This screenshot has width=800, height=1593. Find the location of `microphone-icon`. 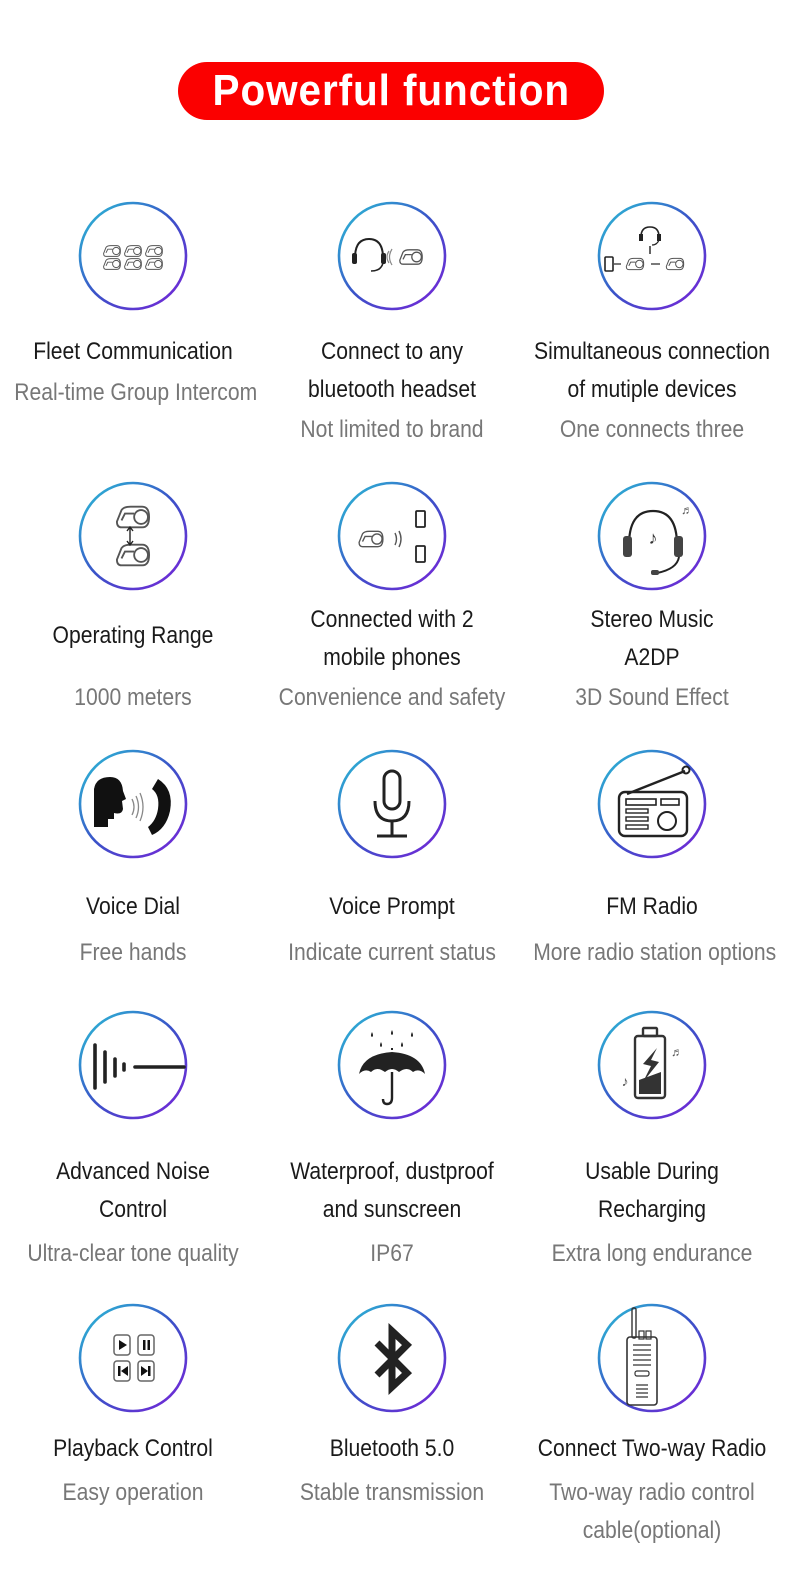

microphone-icon is located at coordinates (392, 804).